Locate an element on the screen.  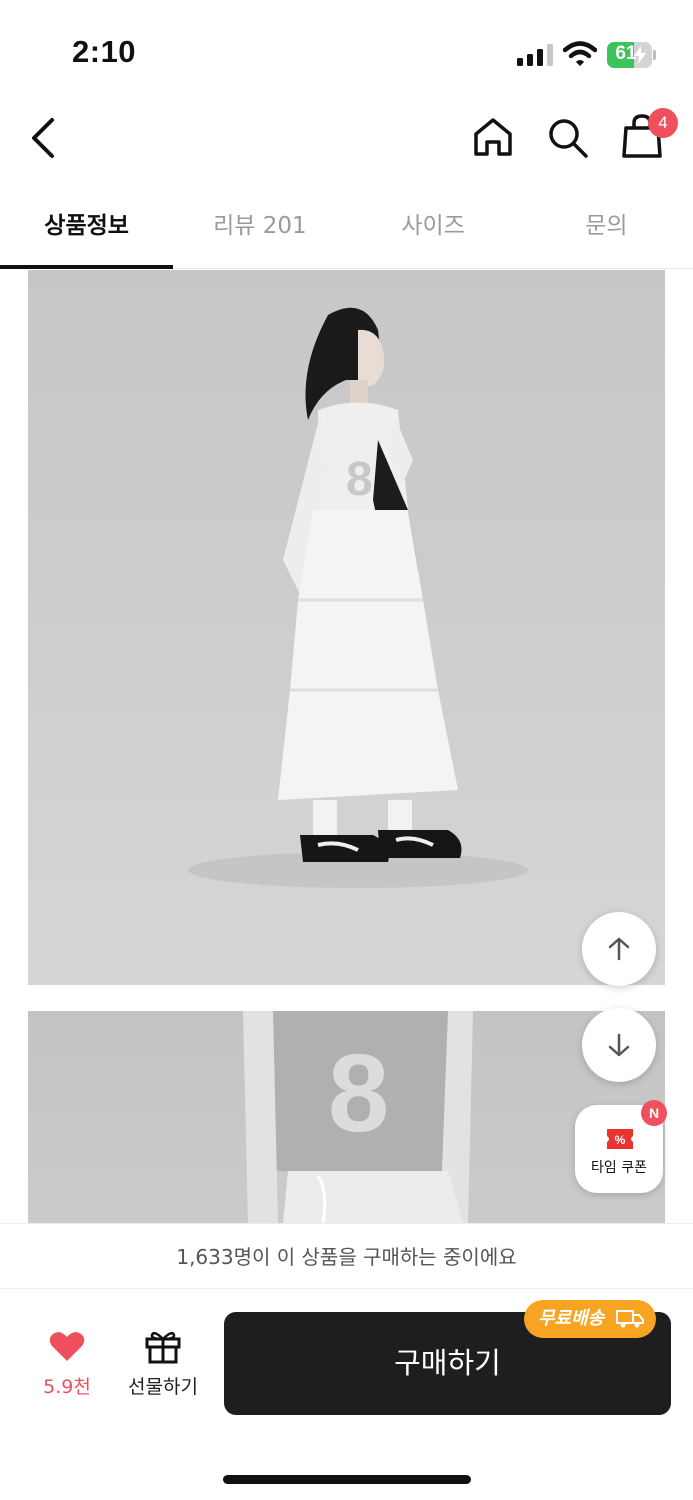
status-time: 2:10 is located at coordinates (104, 51).